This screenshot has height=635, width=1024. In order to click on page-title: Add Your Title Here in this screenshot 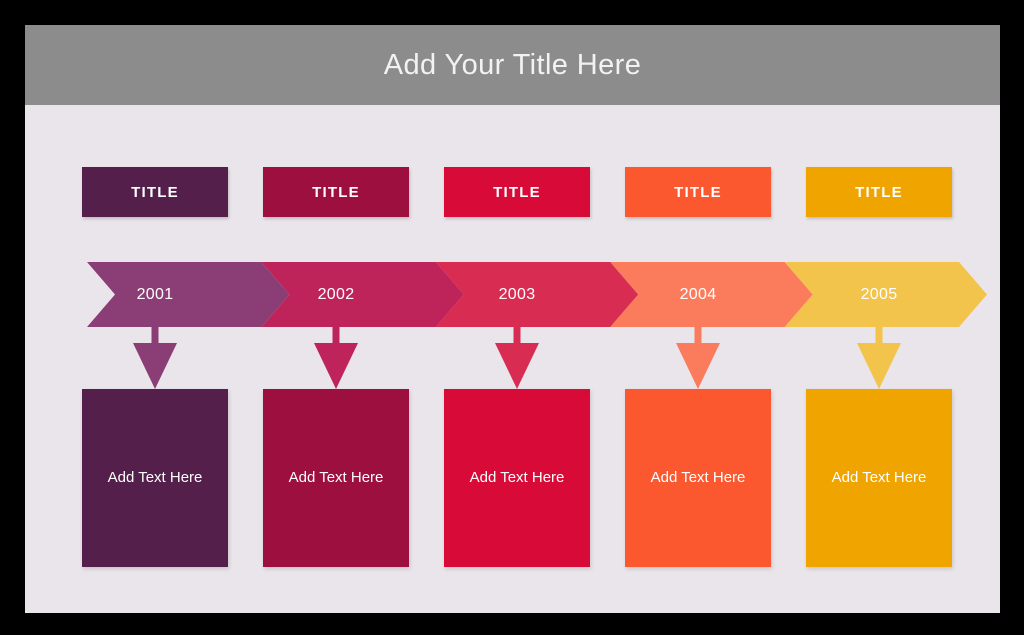, I will do `click(512, 64)`.